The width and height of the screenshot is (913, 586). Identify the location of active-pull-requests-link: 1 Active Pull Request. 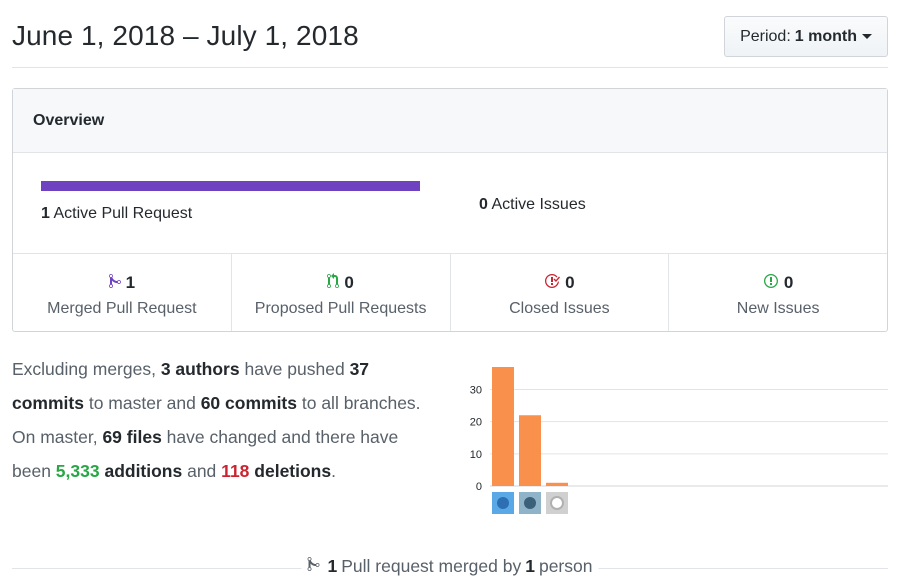
(116, 214).